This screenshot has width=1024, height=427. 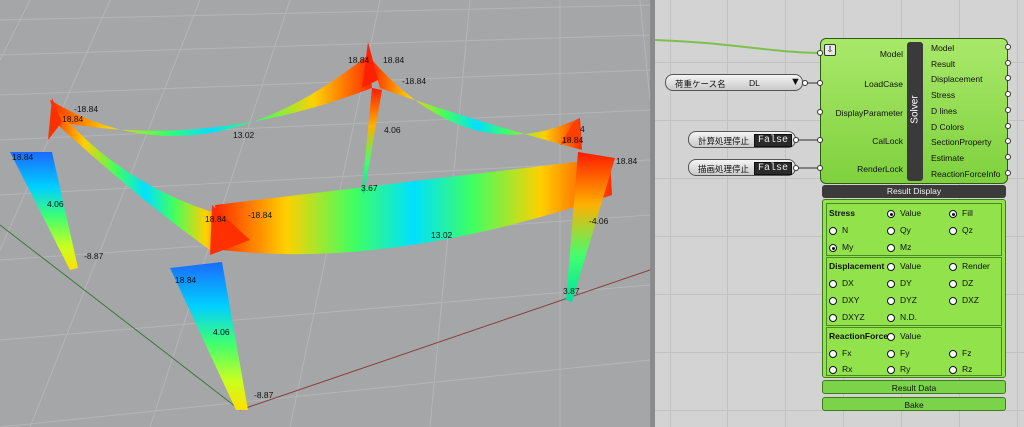 What do you see at coordinates (772, 140) in the screenshot?
I see `calclock-value: False` at bounding box center [772, 140].